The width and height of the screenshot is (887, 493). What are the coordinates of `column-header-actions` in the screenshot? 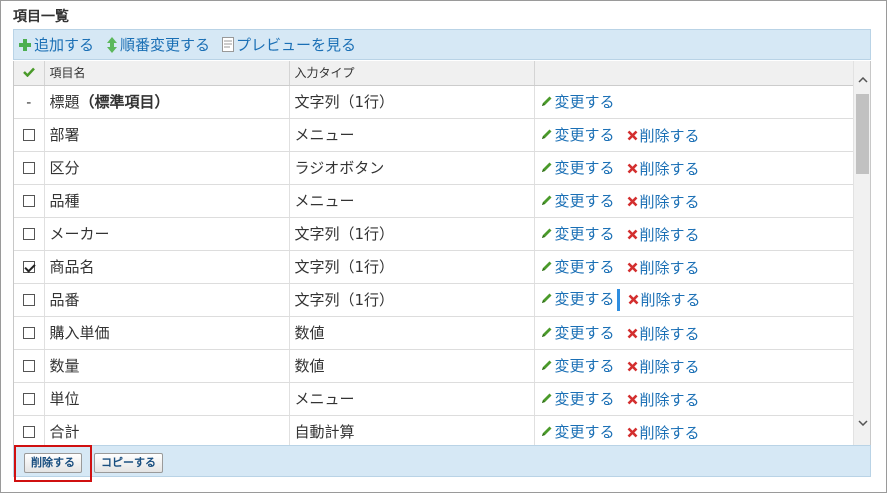 It's located at (694, 73).